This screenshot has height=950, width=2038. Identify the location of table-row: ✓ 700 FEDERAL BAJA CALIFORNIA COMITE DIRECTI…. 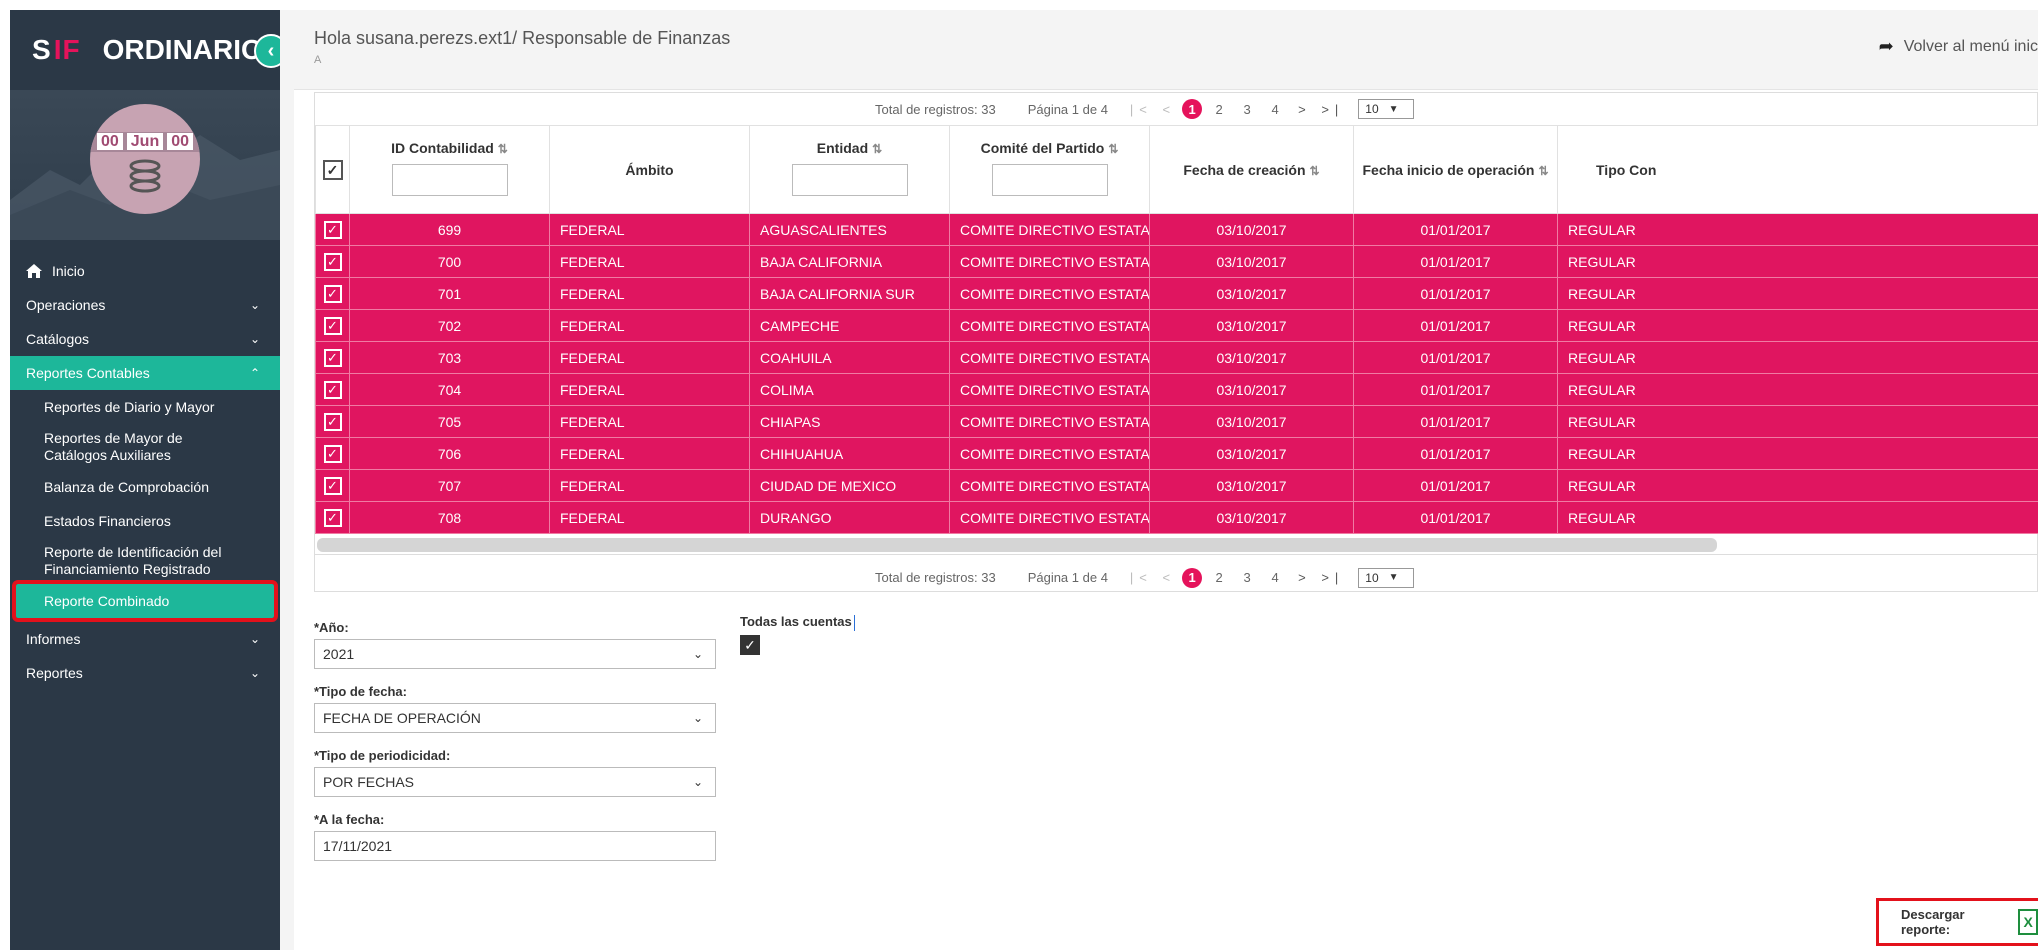
(1176, 261).